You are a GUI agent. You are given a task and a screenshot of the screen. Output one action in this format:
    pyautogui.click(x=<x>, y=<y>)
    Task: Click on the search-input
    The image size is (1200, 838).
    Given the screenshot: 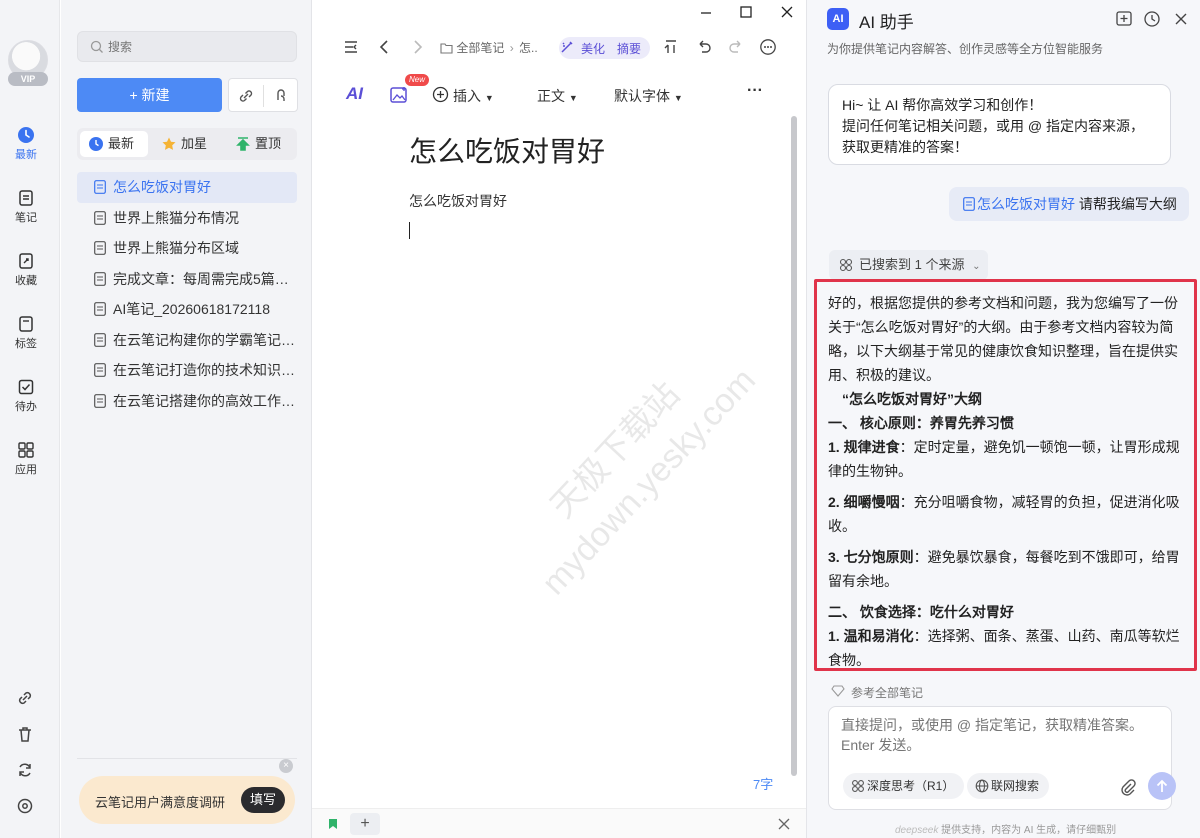 What is the action you would take?
    pyautogui.click(x=198, y=47)
    